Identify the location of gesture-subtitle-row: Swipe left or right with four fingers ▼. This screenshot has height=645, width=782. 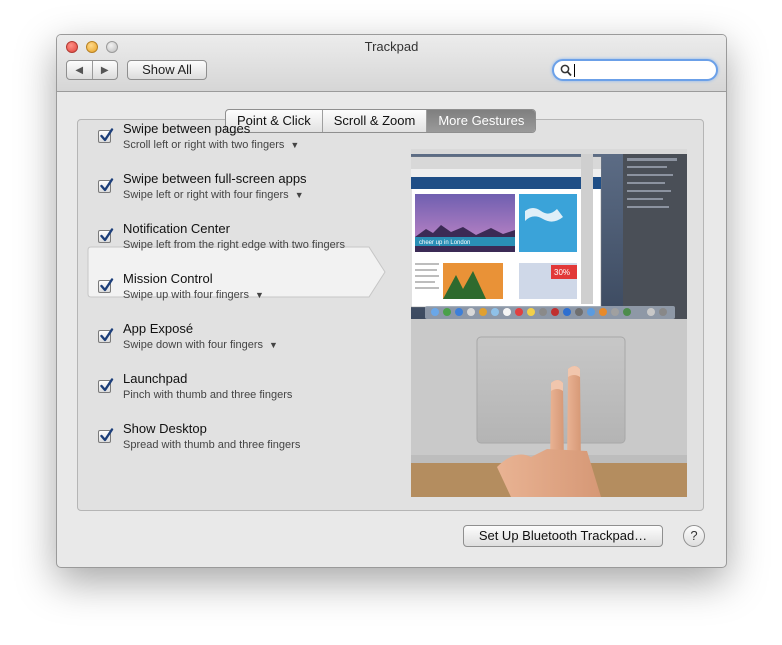
(213, 195).